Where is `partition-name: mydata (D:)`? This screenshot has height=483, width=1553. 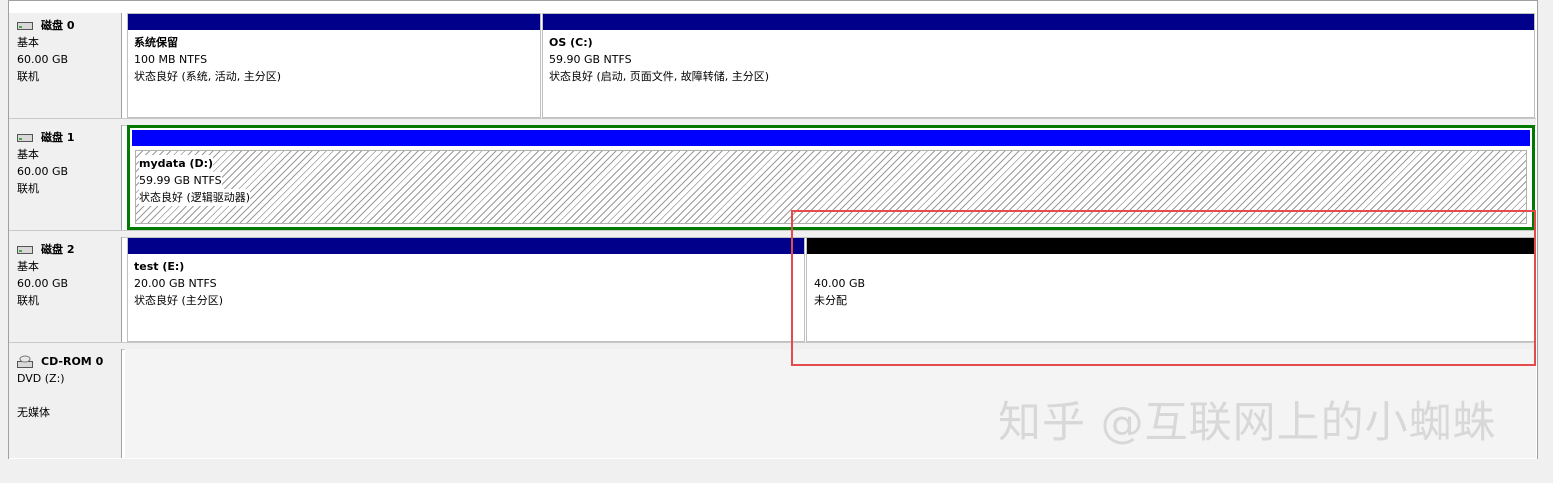
partition-name: mydata (D:) is located at coordinates (176, 163).